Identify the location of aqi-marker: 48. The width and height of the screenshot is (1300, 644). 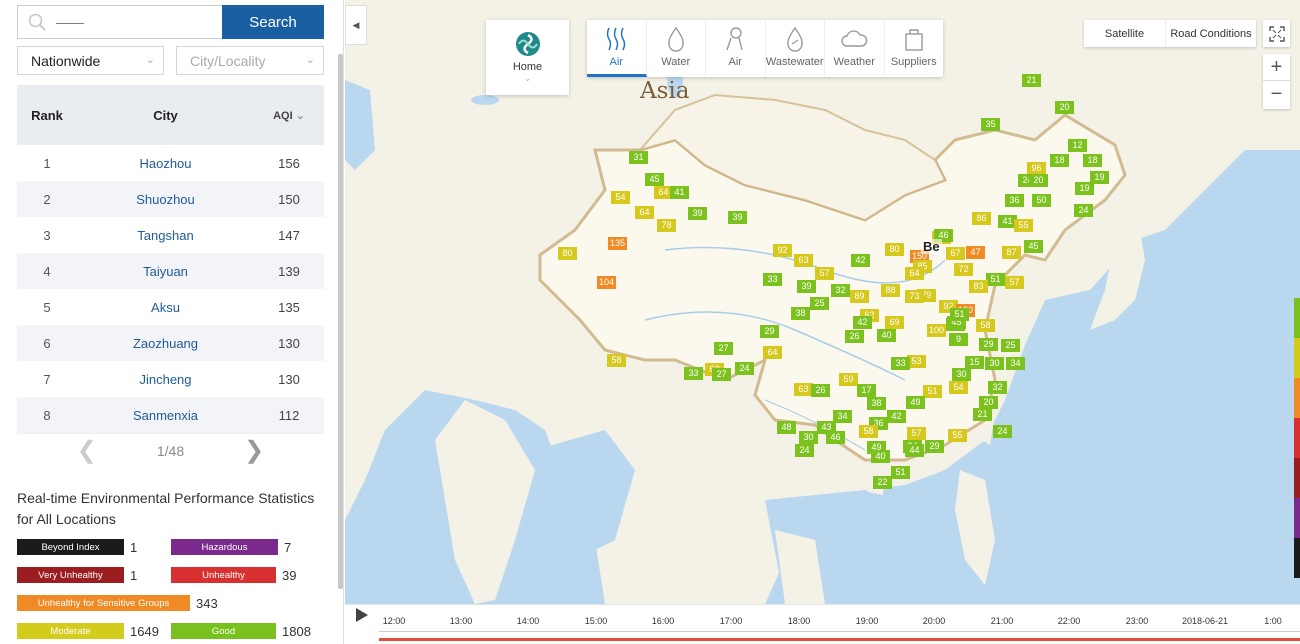
(786, 427).